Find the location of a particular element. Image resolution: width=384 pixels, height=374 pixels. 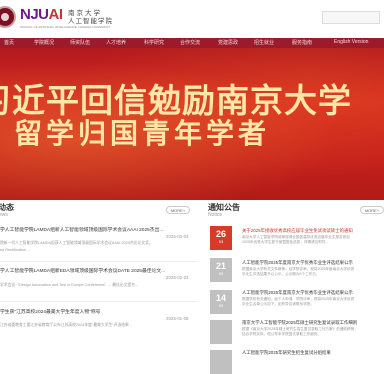

notice-item-title: 南京大学人工智能学院2025年硕士研究生复试录取工作细则 is located at coordinates (299, 323).